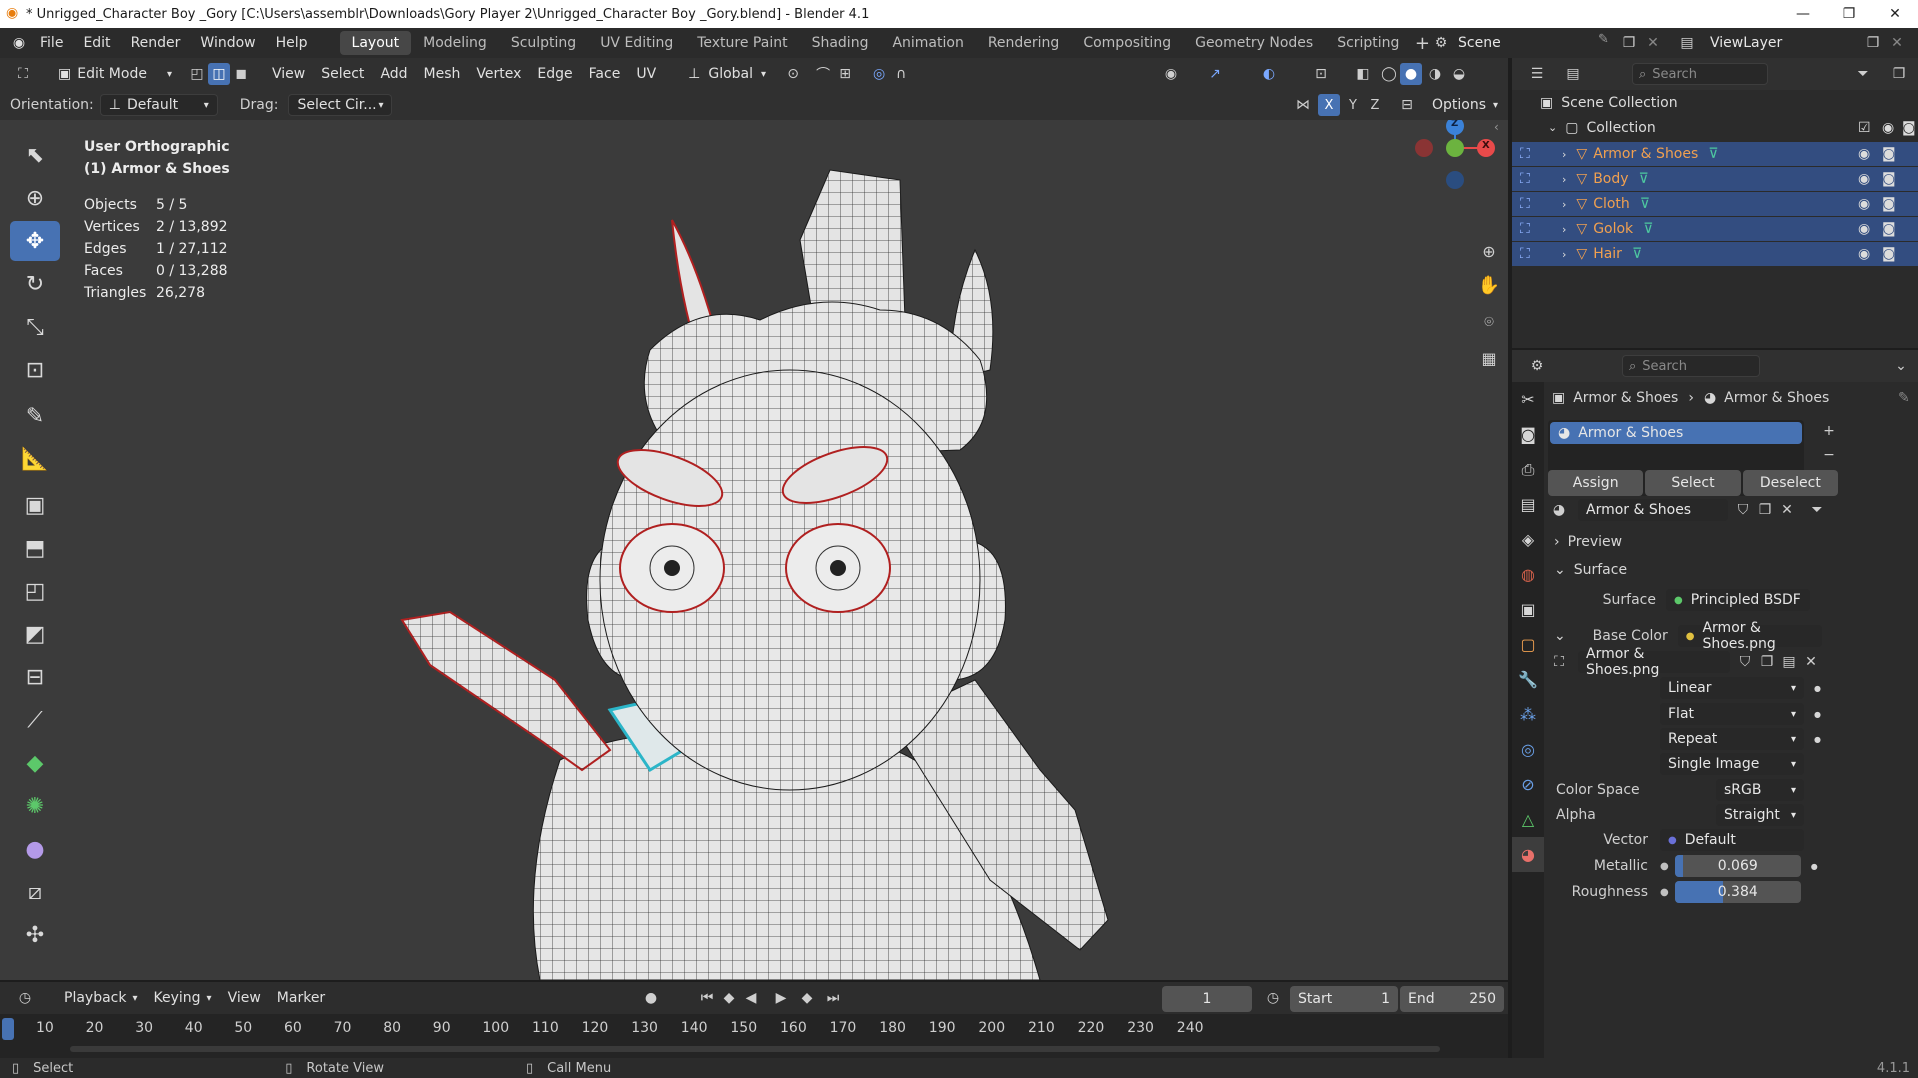  What do you see at coordinates (1127, 43) in the screenshot?
I see `tab-compositing: Compositing` at bounding box center [1127, 43].